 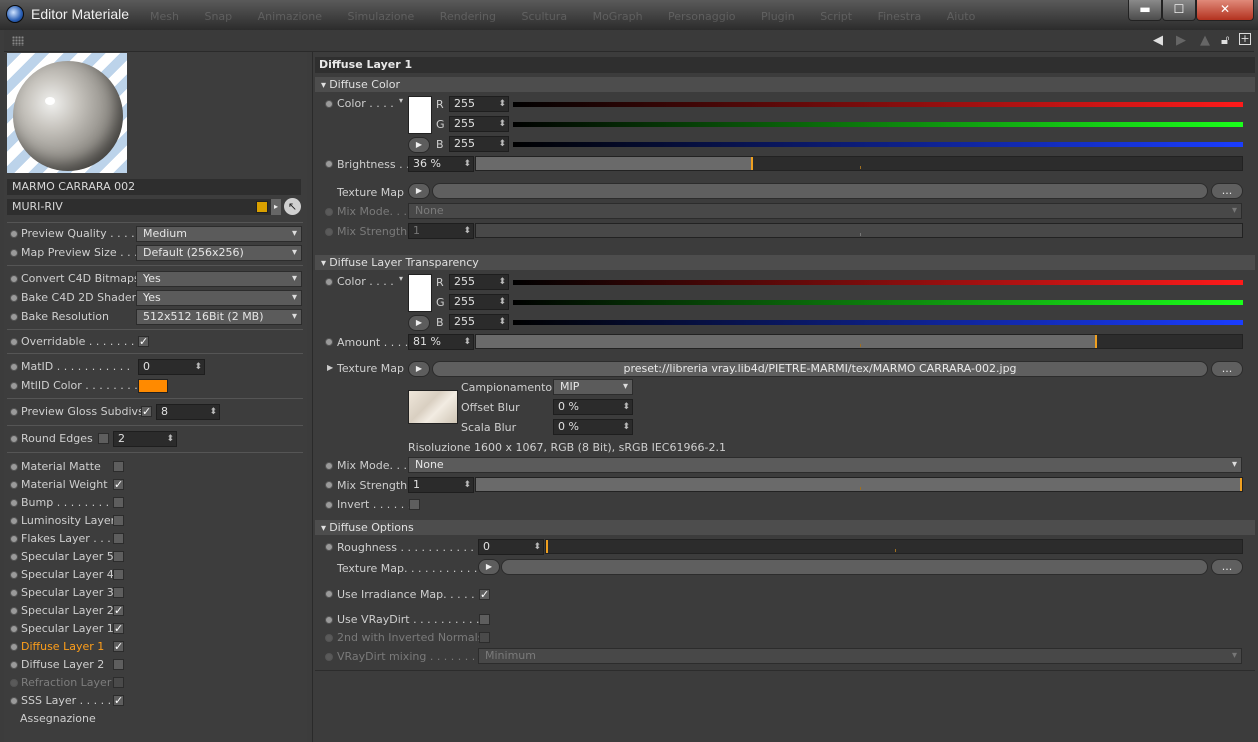 What do you see at coordinates (171, 367) in the screenshot?
I see `matid-input: 0` at bounding box center [171, 367].